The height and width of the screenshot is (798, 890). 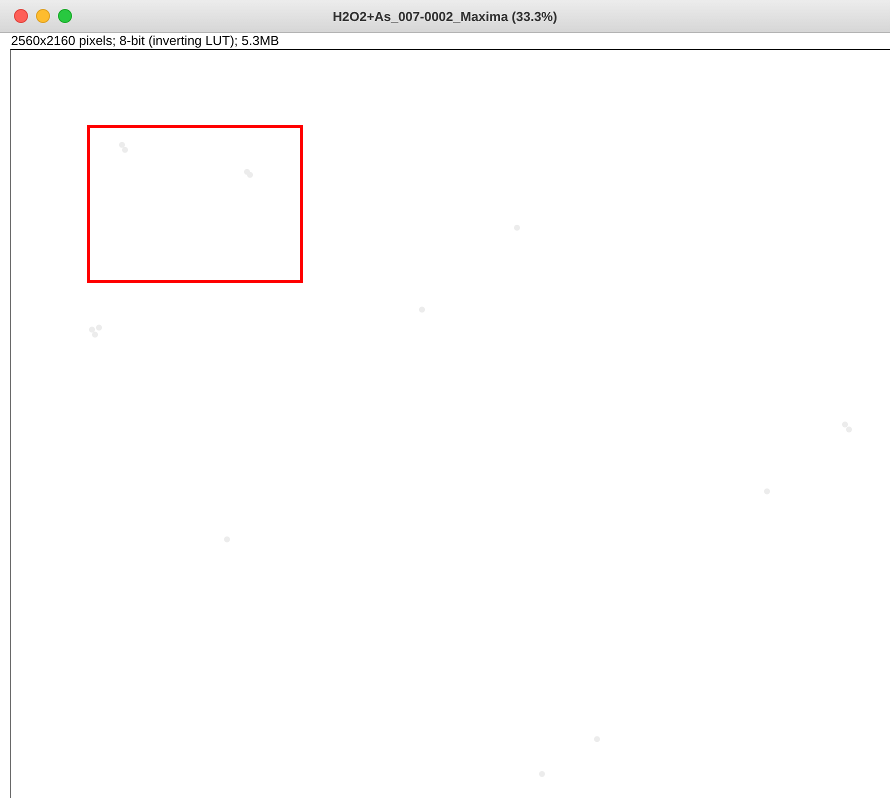 What do you see at coordinates (195, 204) in the screenshot?
I see `selection-rectangle` at bounding box center [195, 204].